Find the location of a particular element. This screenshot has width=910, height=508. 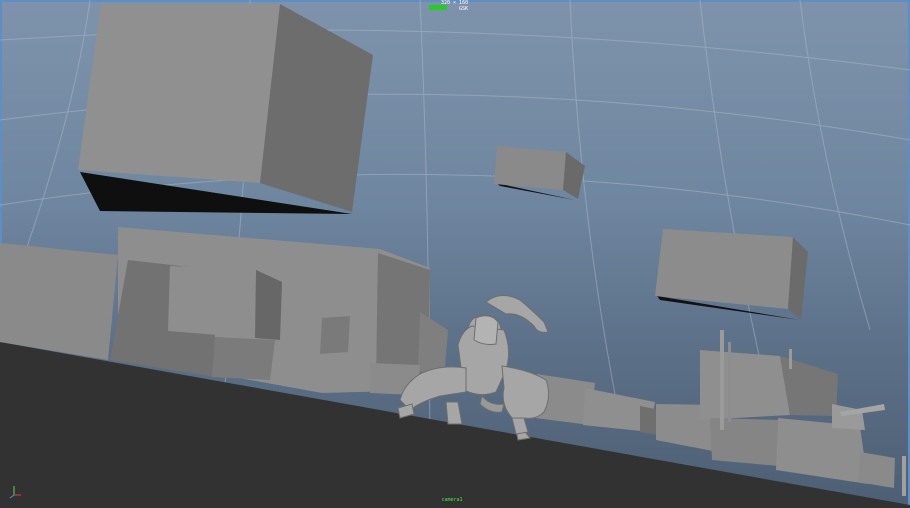

hud-resolution-sub: GSK is located at coordinates (464, 9).